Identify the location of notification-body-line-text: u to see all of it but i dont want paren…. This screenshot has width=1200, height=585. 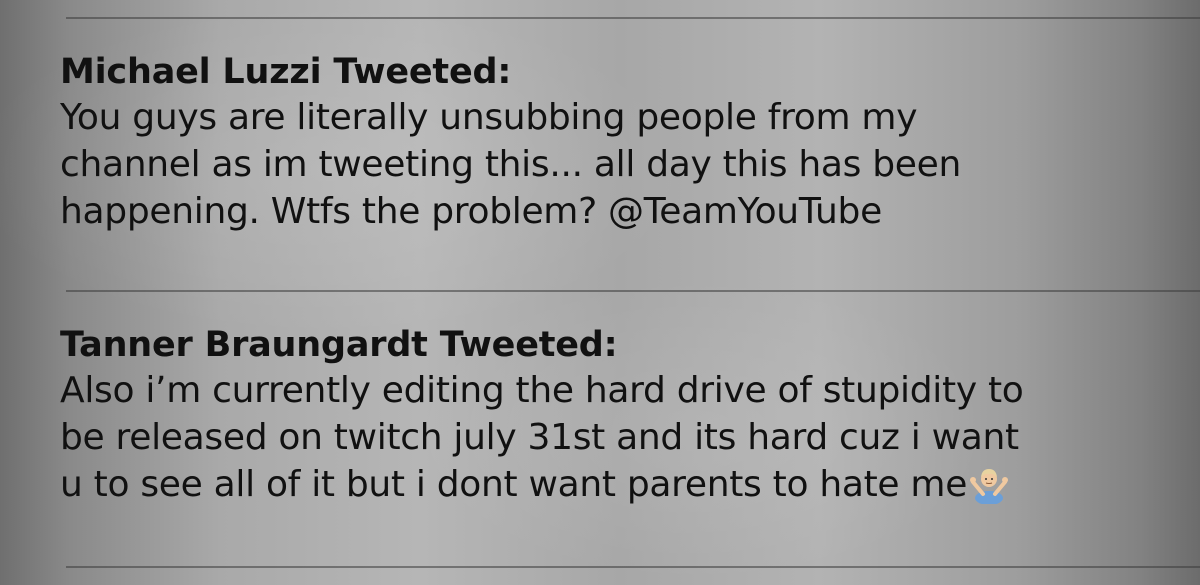
(514, 484).